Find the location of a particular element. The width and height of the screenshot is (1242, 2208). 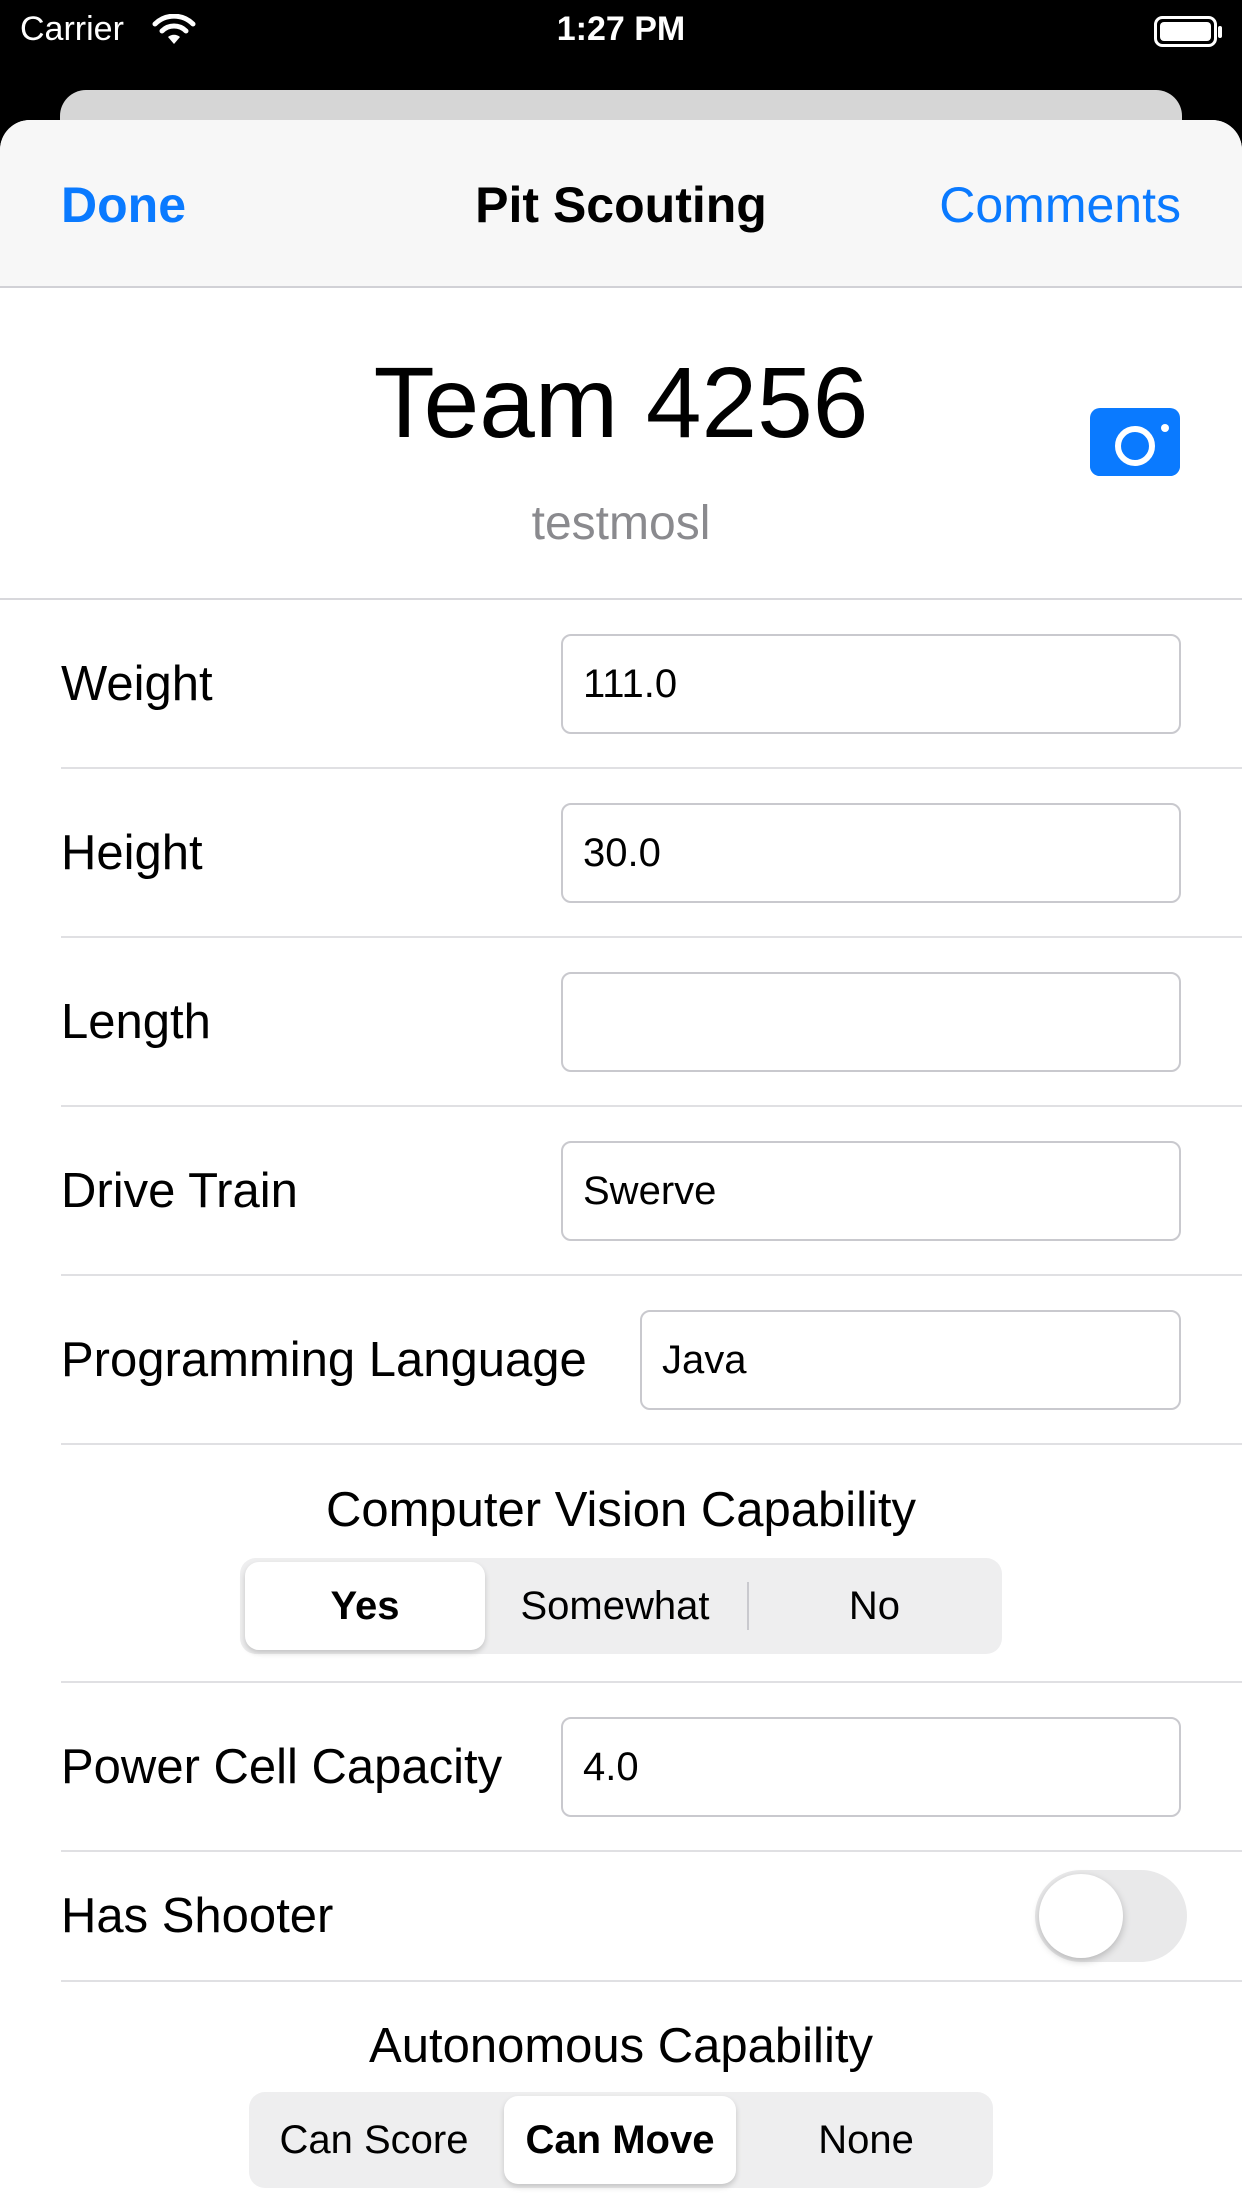

team-name: testmosl is located at coordinates (621, 523).